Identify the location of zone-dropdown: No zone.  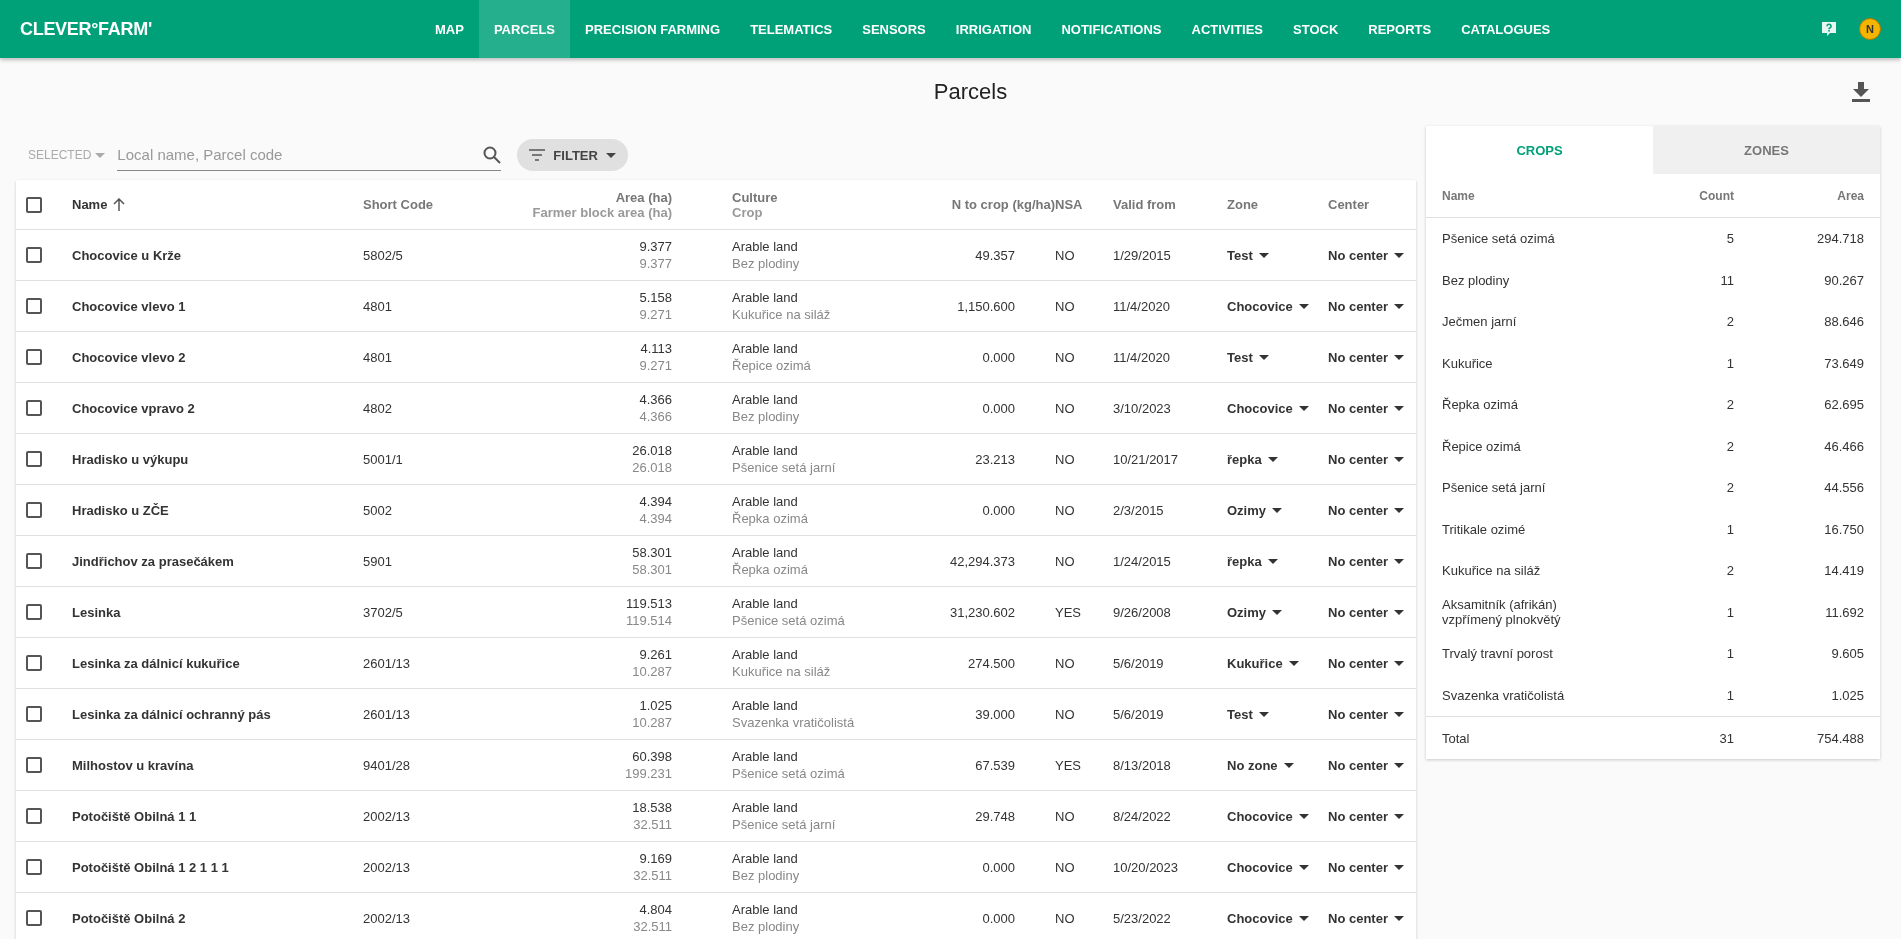
(1277, 765).